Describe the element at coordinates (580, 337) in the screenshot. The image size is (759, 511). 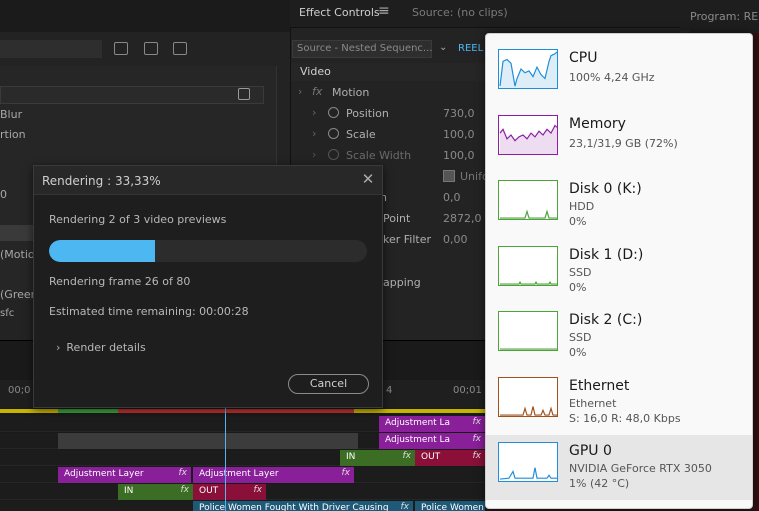
I see `tm-item-detail: SSD` at that location.